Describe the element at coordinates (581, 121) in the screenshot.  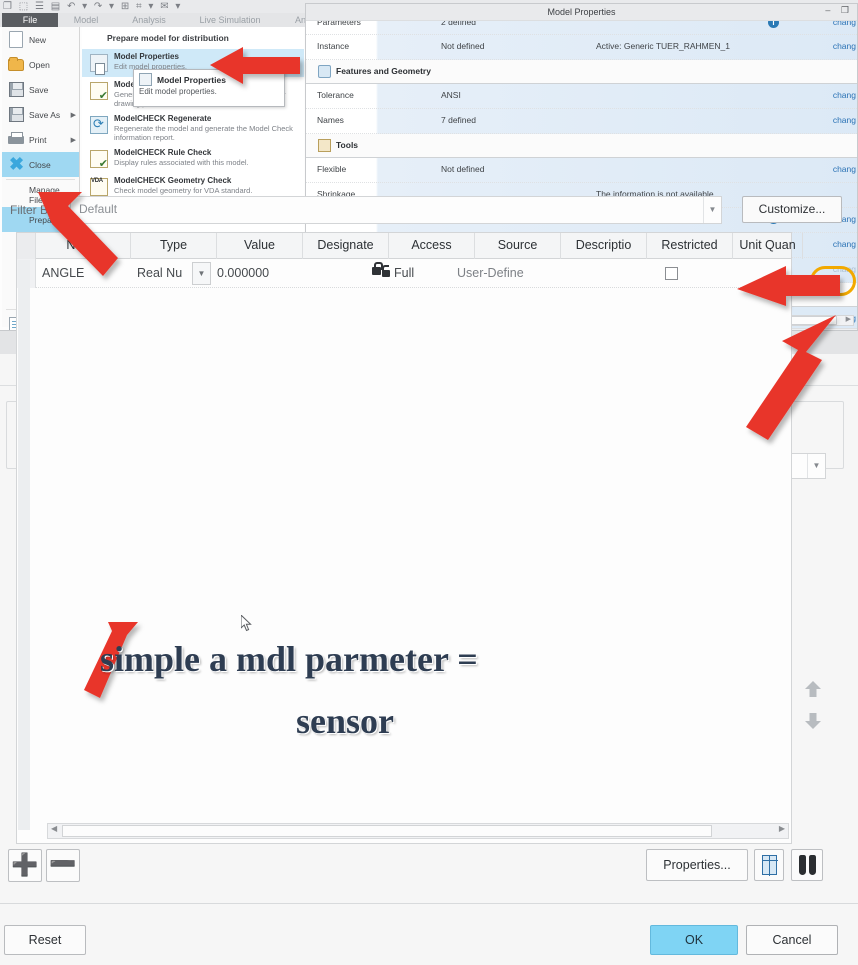
I see `mp-row-names: Names 7 defined chang` at that location.